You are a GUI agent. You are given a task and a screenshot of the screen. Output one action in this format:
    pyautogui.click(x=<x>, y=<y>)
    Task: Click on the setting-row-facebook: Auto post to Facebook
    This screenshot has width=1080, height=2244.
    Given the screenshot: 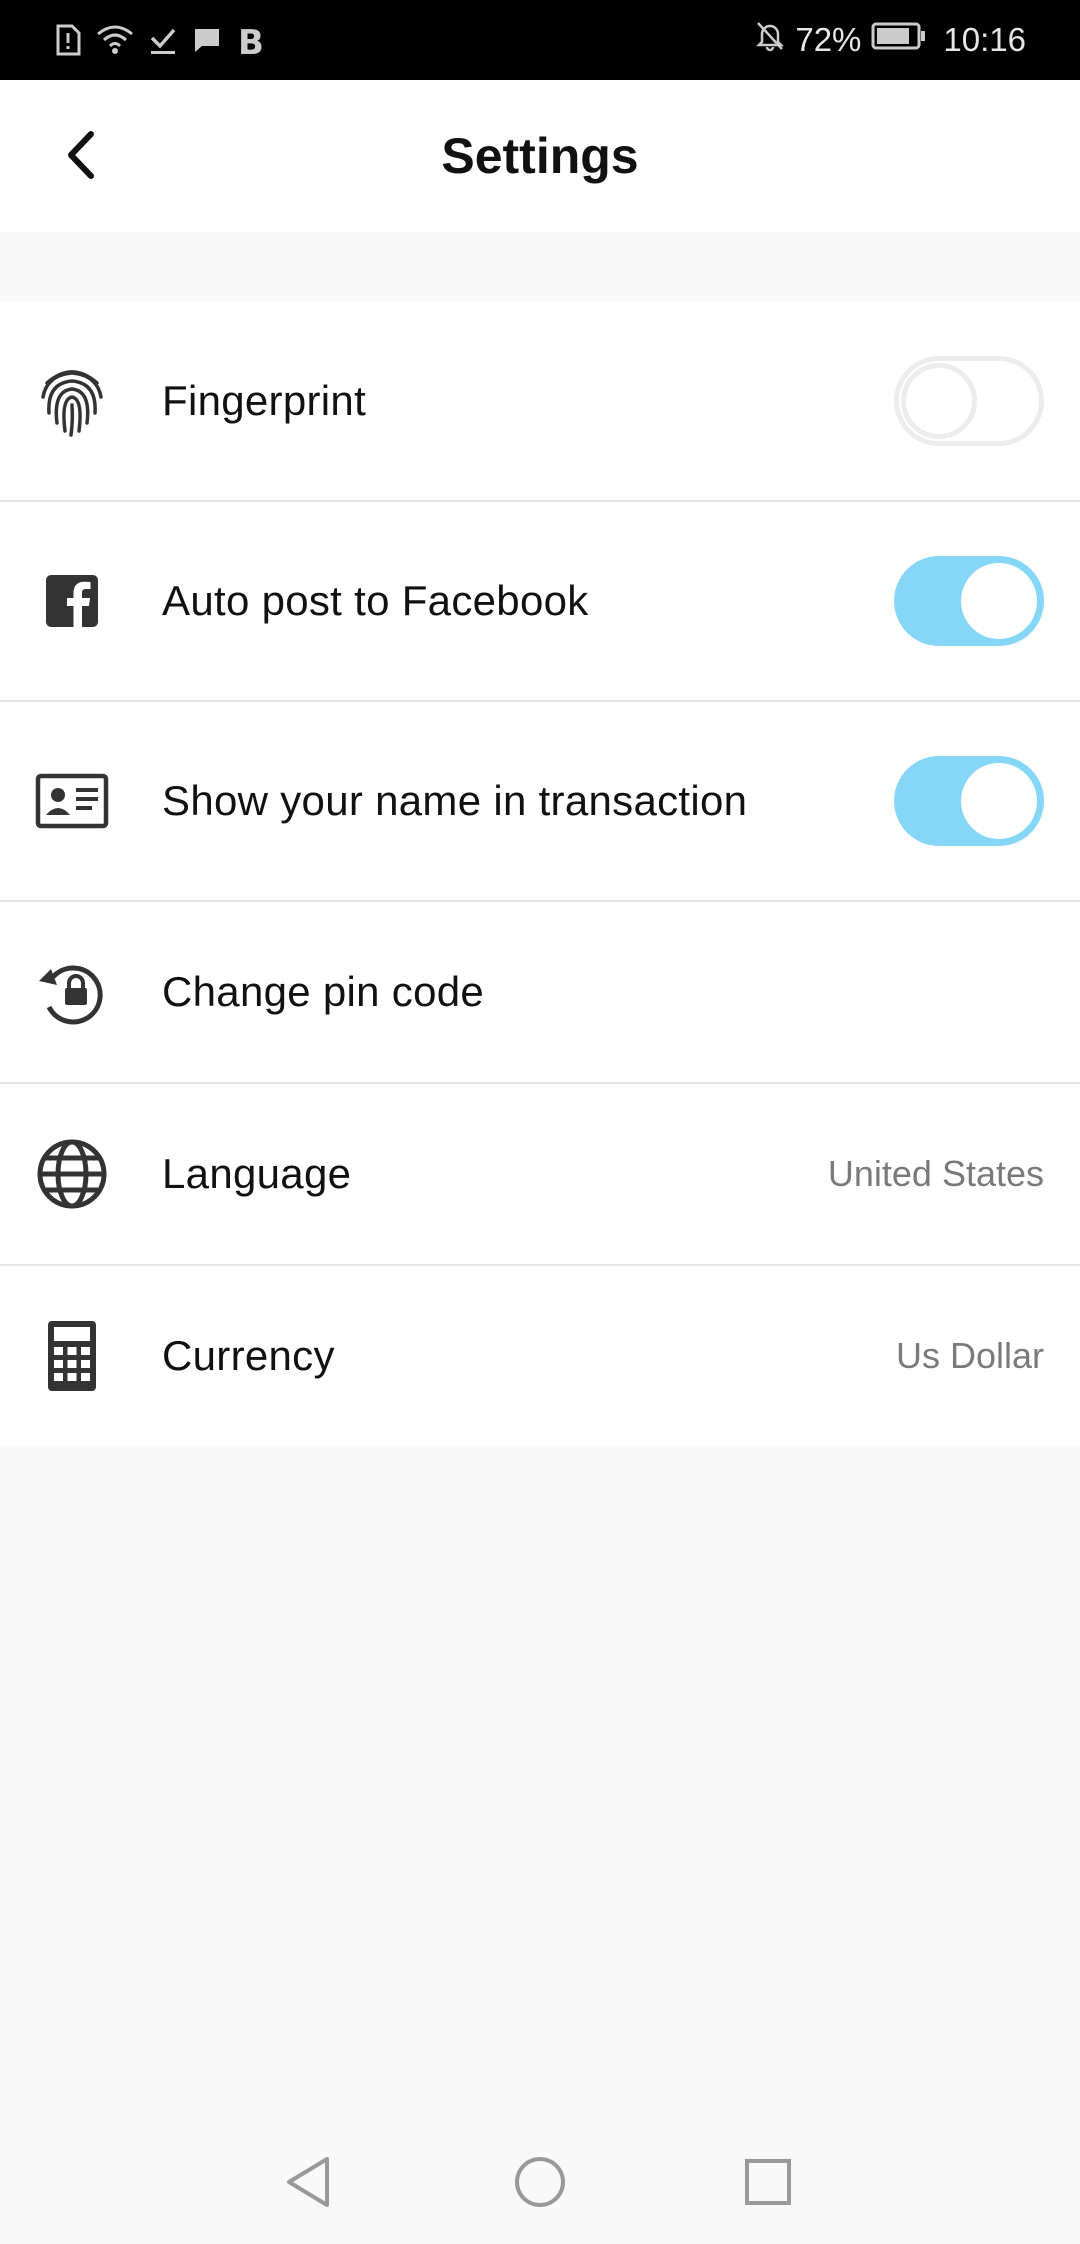 What is the action you would take?
    pyautogui.click(x=540, y=602)
    